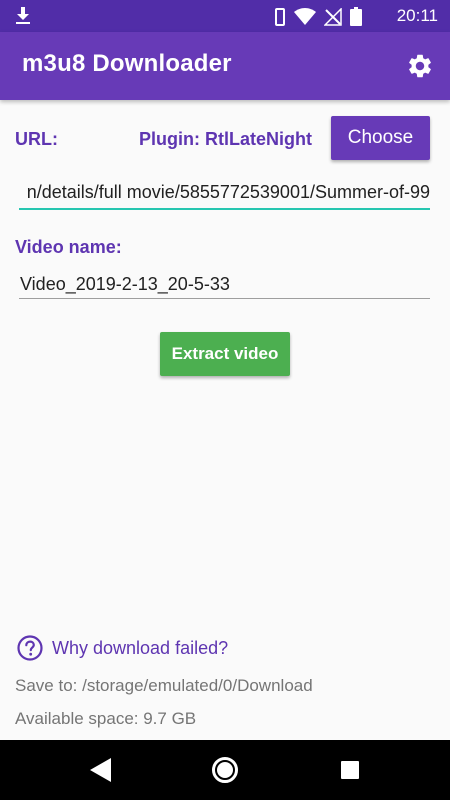  Describe the element at coordinates (380, 138) in the screenshot. I see `choose-plugin-button: Choose` at that location.